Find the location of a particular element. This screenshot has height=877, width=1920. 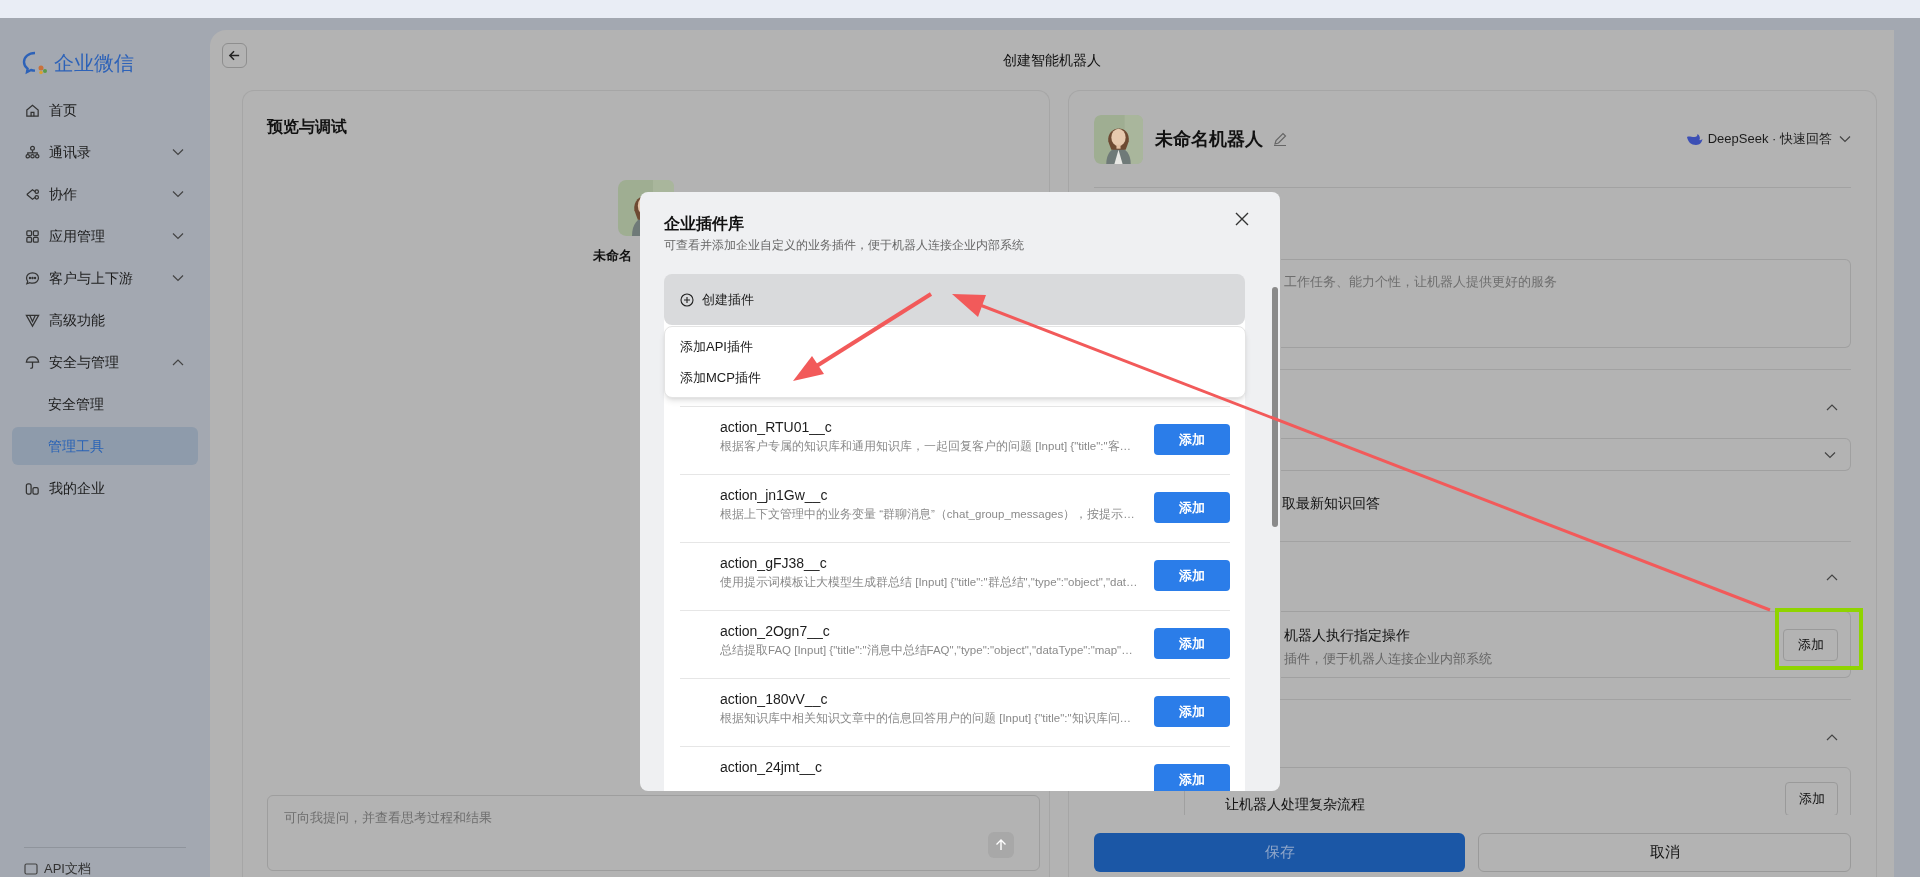

sidebar-item: 协作 is located at coordinates (105, 194).